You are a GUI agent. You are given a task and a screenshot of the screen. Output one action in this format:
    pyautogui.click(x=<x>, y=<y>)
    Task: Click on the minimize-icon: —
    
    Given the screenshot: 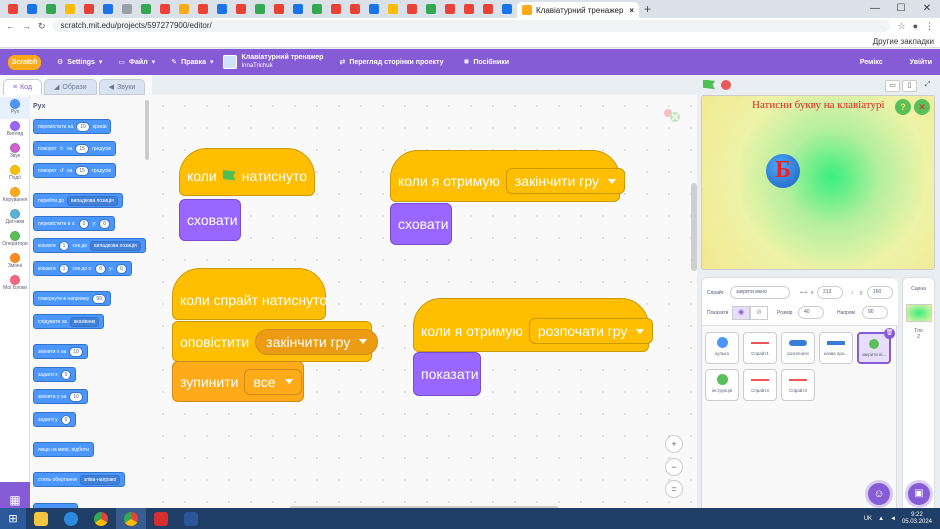 What is the action you would take?
    pyautogui.click(x=875, y=9)
    